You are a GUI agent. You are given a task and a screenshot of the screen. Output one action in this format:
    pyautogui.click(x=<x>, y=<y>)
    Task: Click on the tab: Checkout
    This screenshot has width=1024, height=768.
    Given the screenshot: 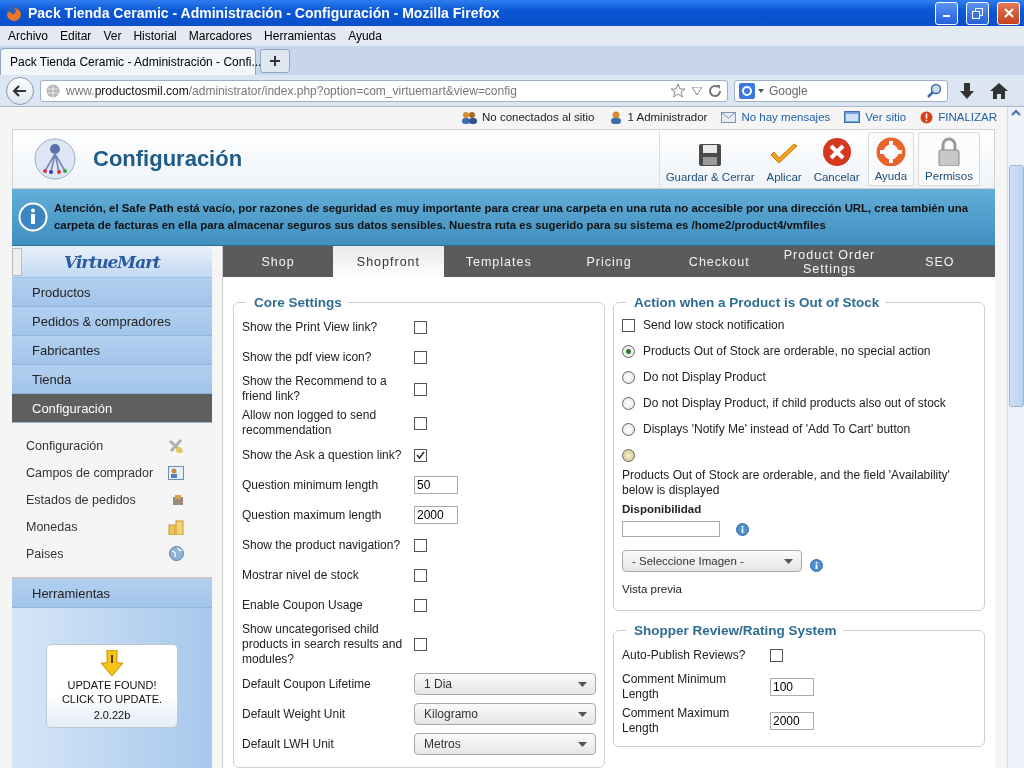 What is the action you would take?
    pyautogui.click(x=719, y=261)
    